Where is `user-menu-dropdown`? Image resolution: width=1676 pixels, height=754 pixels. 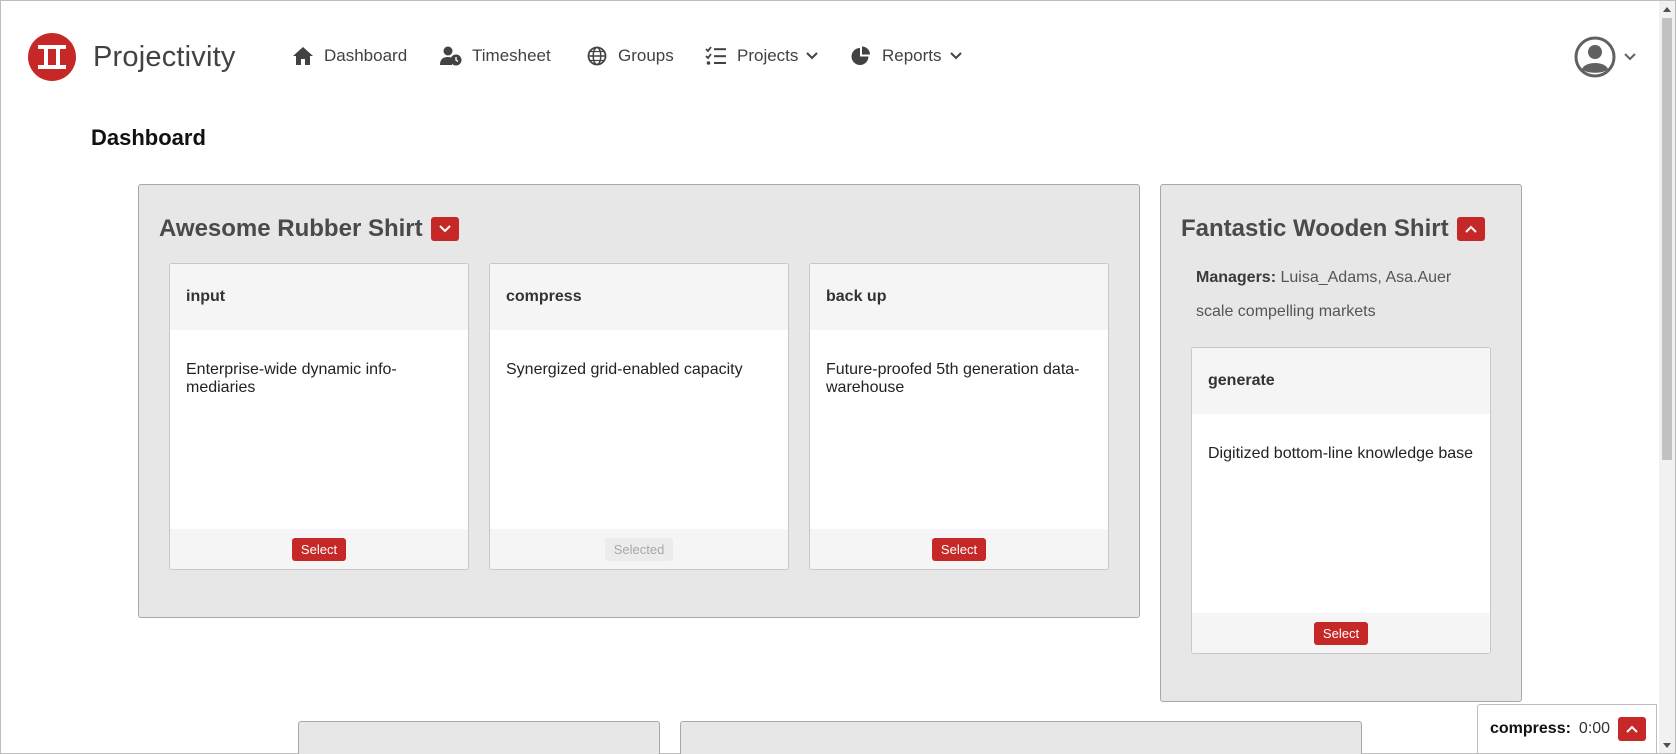
user-menu-dropdown is located at coordinates (1605, 57).